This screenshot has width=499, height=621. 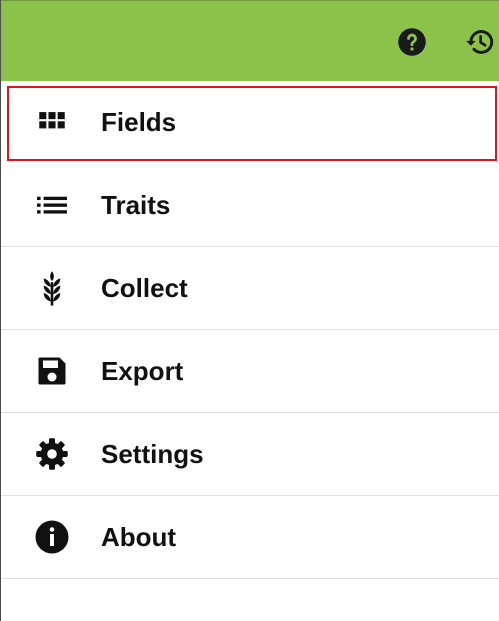 I want to click on history-button, so click(x=480, y=42).